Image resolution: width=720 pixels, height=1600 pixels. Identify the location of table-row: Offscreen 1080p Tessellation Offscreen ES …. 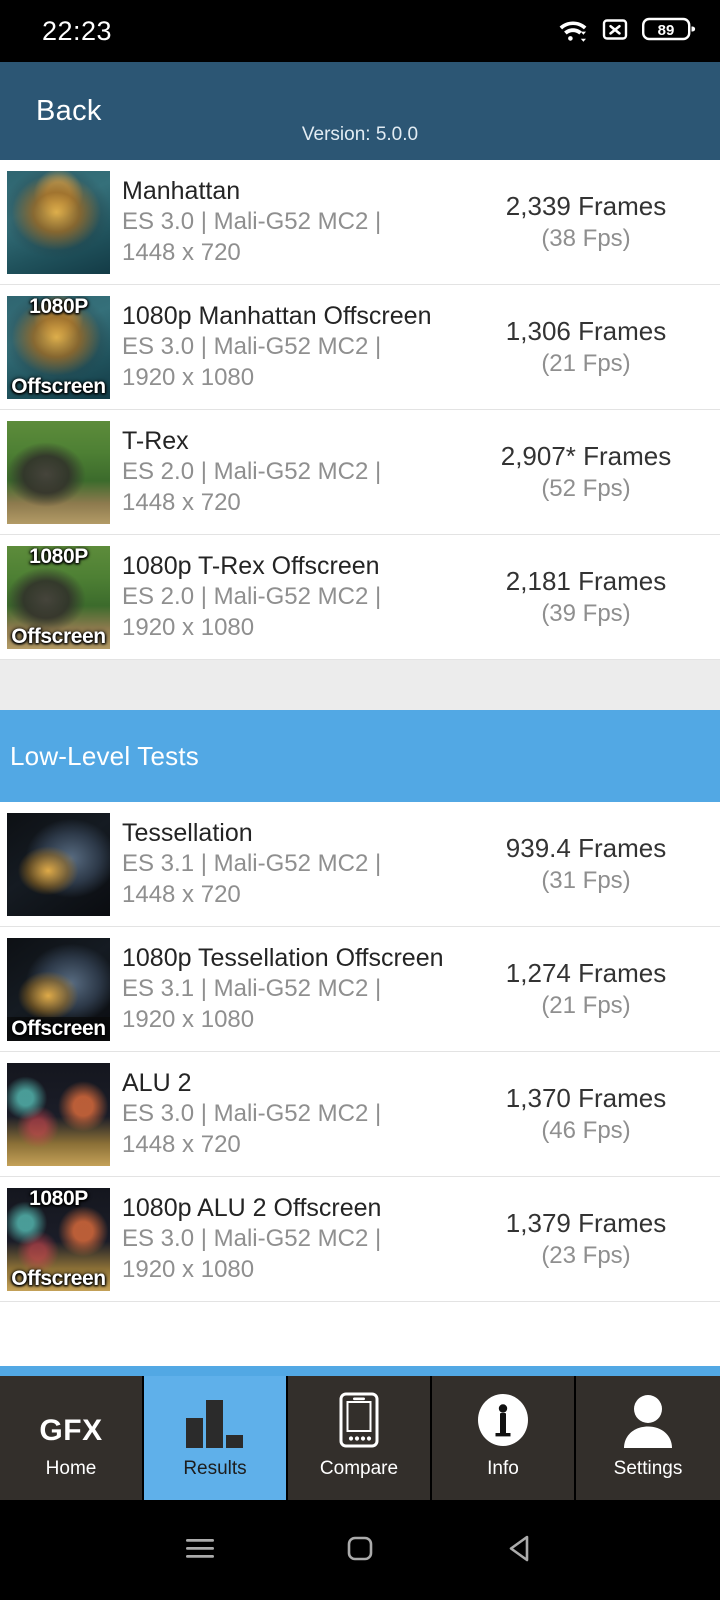
(360, 989).